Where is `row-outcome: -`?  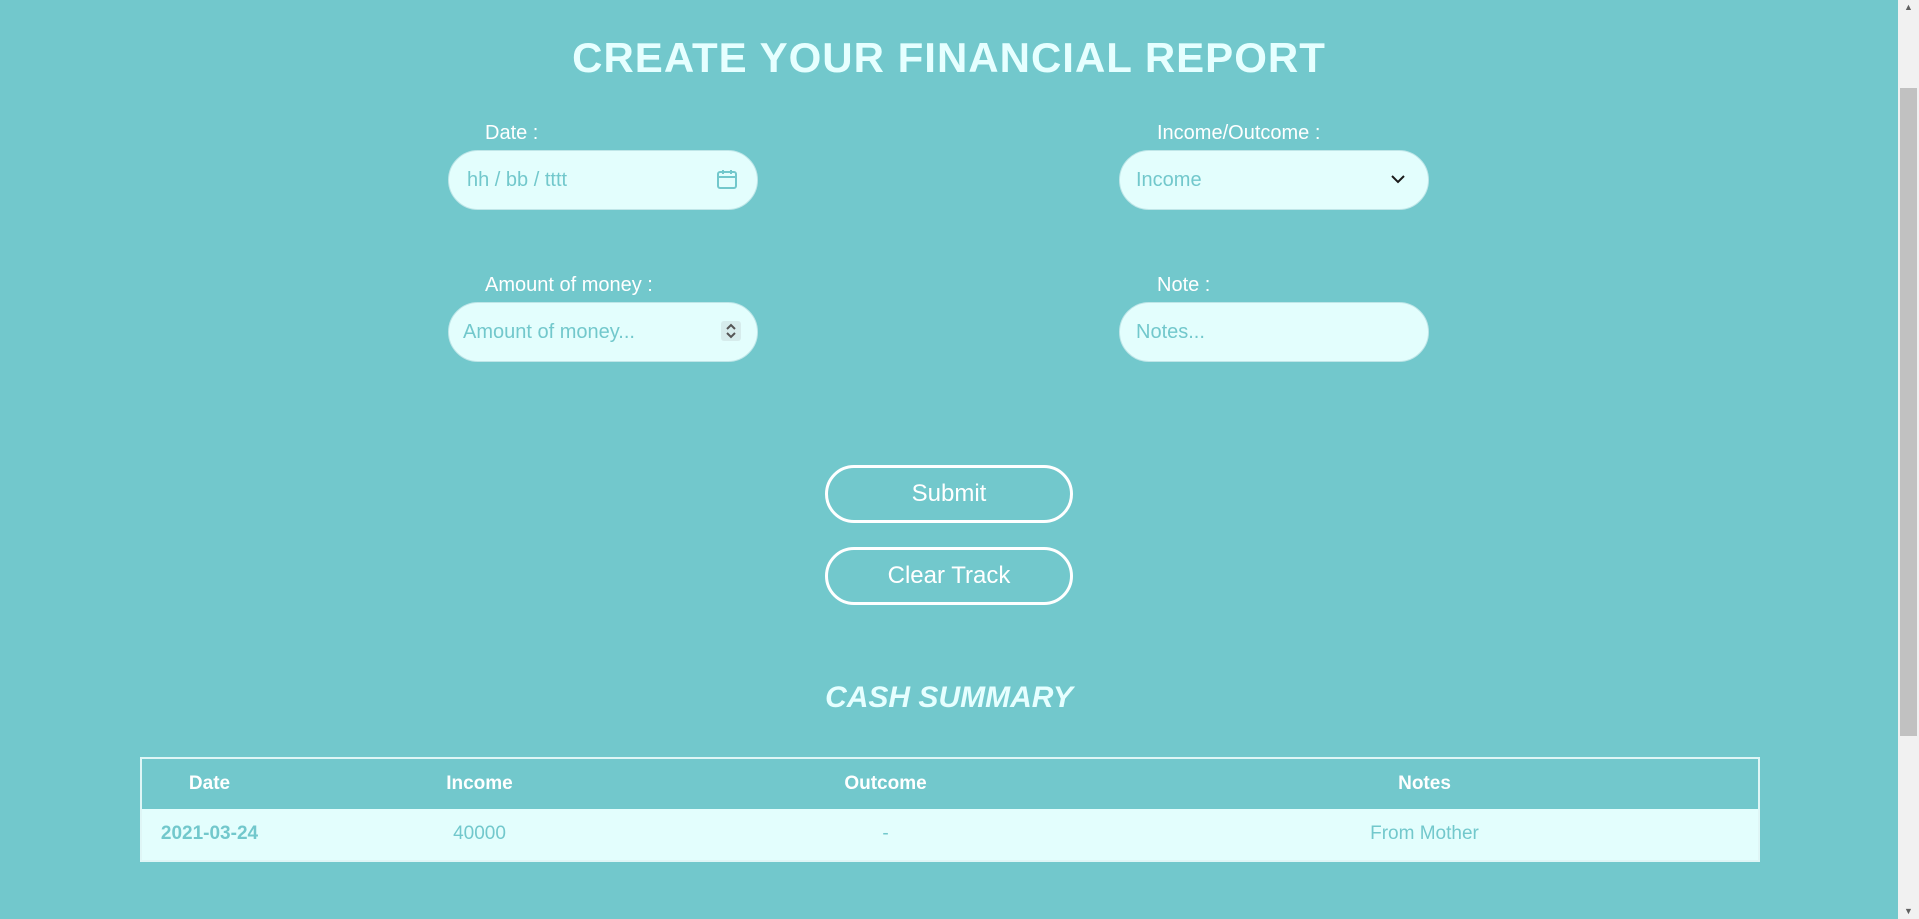
row-outcome: - is located at coordinates (885, 833).